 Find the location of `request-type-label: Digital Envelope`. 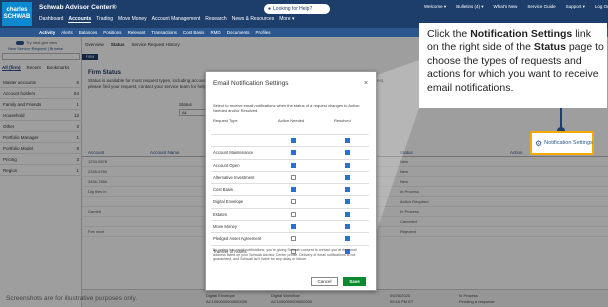

request-type-label: Digital Envelope is located at coordinates (228, 202).